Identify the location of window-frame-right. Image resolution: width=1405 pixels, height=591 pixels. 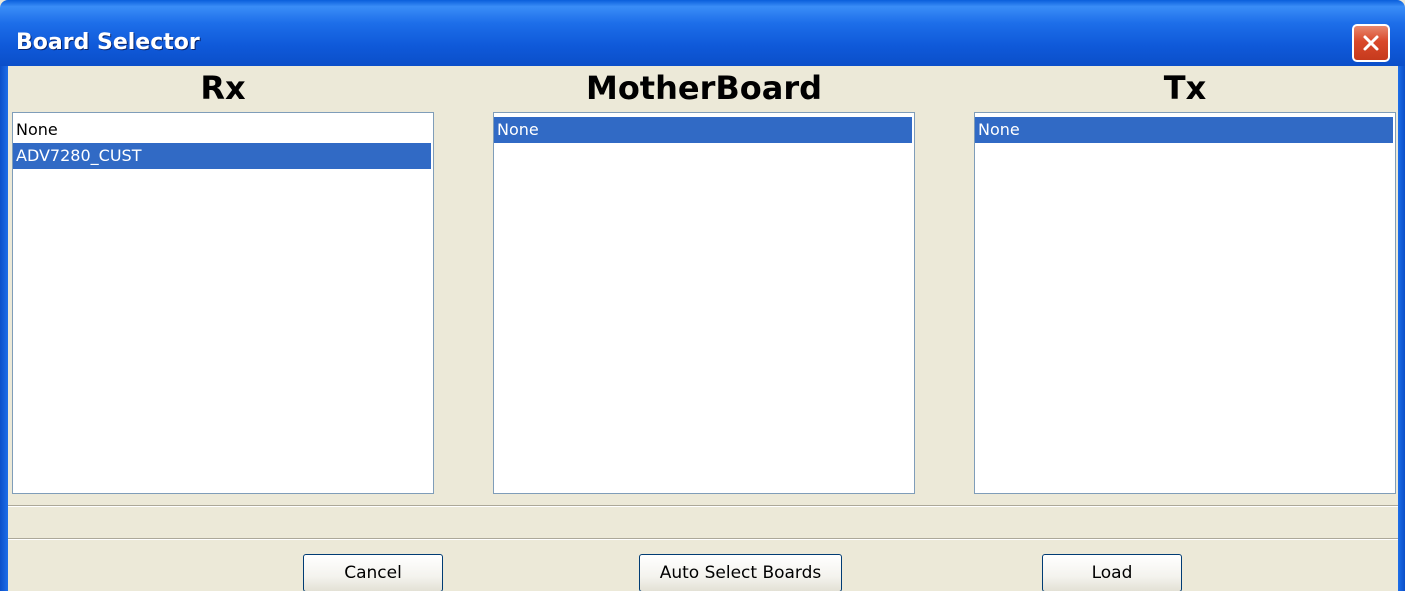
(1401, 328).